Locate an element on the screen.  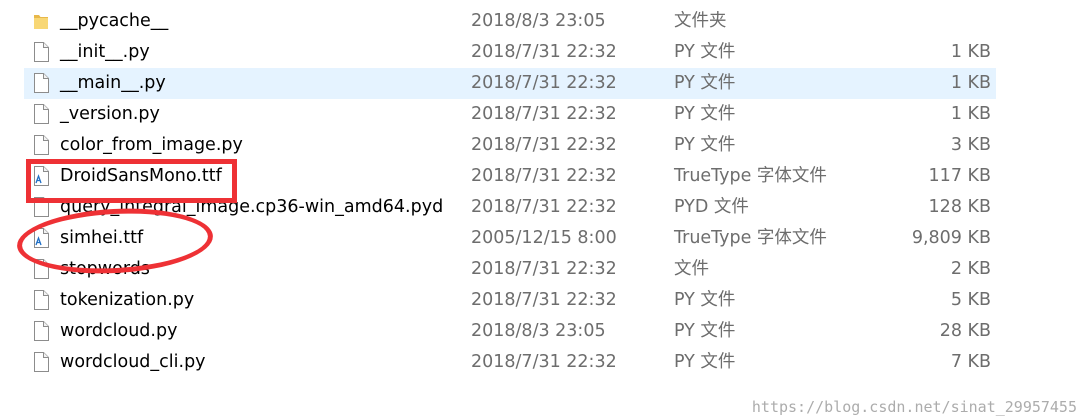
file-date-modified: 2005/12/15 8:00 is located at coordinates (544, 238).